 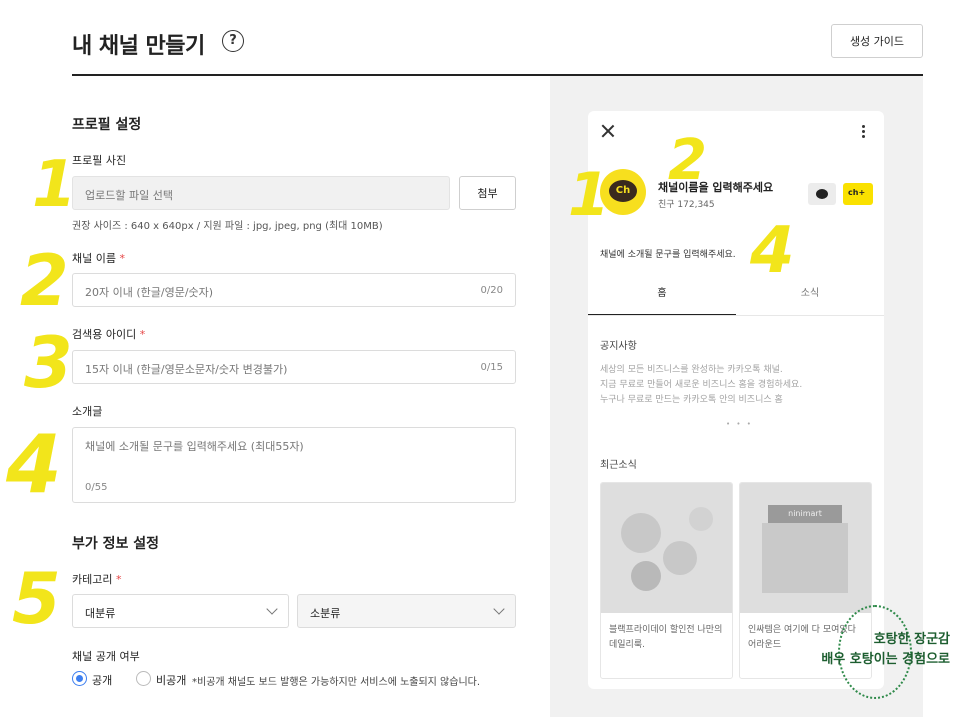 What do you see at coordinates (194, 446) in the screenshot?
I see `intro-placeholder: 채널에 소개될 문구를 입력해주세요 (최대55자)` at bounding box center [194, 446].